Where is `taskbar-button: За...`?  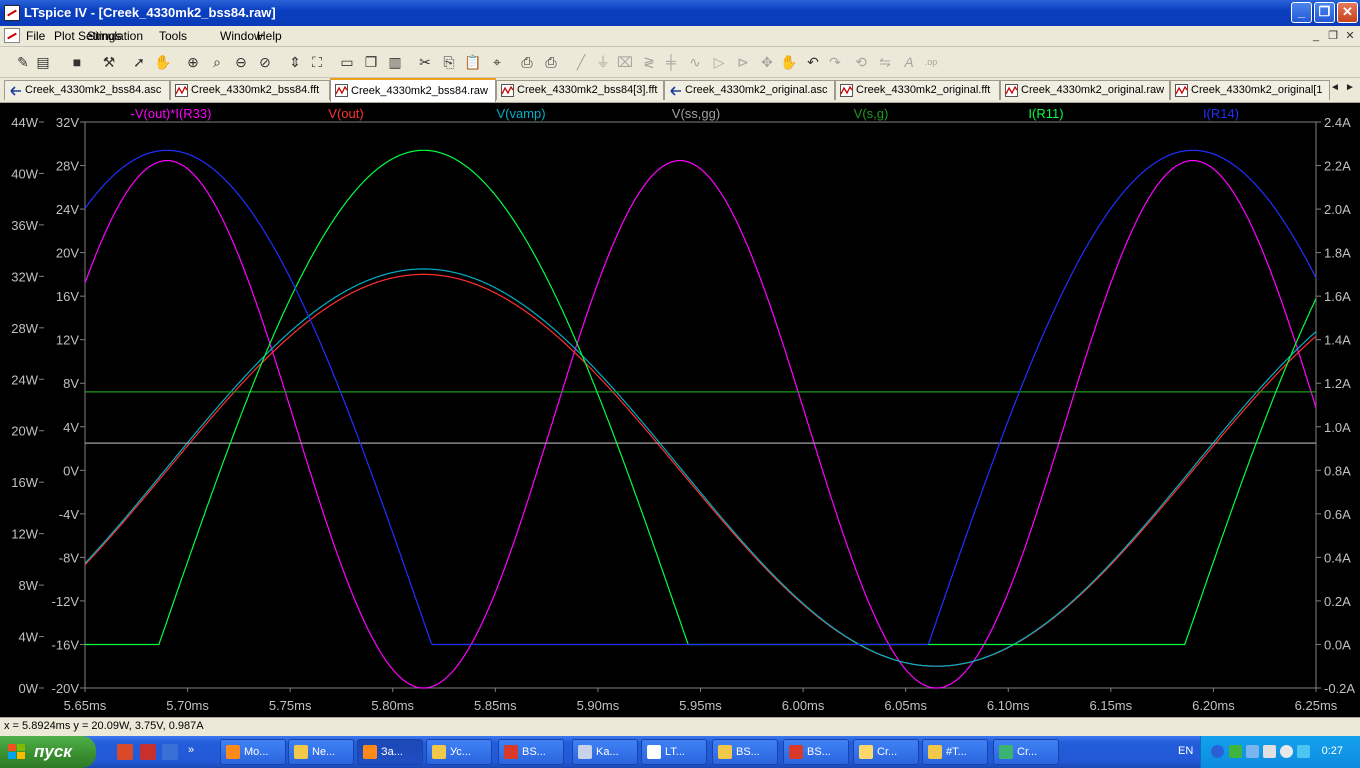 taskbar-button: За... is located at coordinates (390, 752).